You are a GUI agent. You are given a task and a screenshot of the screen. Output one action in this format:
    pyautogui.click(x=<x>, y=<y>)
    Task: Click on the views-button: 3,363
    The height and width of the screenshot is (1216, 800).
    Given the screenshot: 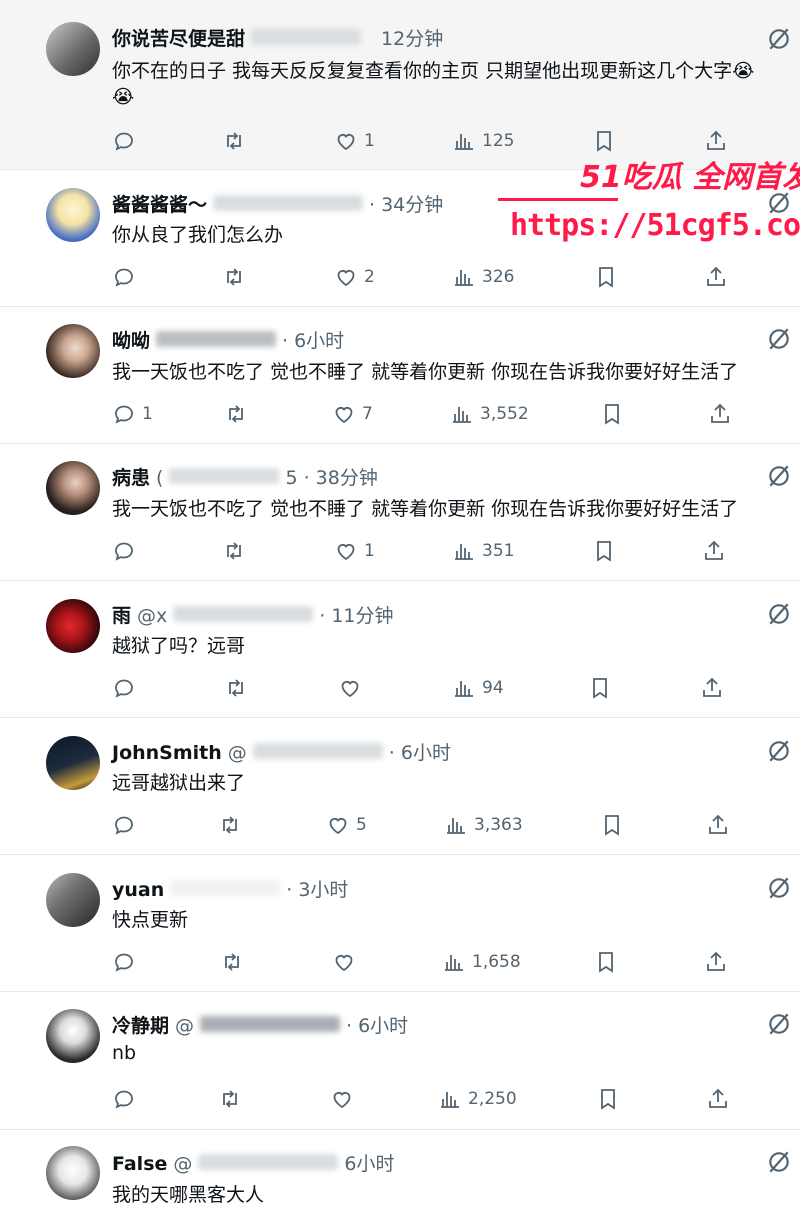 What is the action you would take?
    pyautogui.click(x=483, y=825)
    